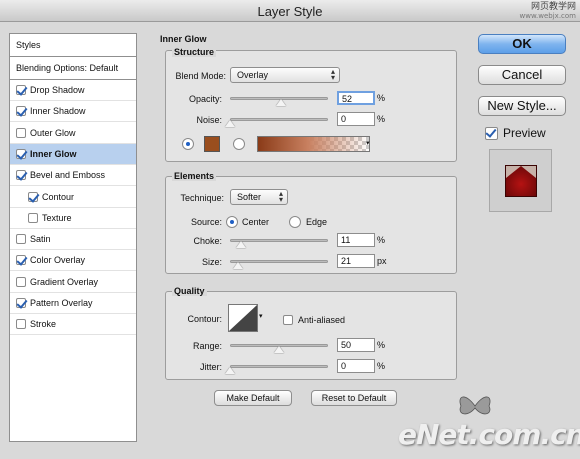 The image size is (580, 459). What do you see at coordinates (279, 261) in the screenshot?
I see `size-slider` at bounding box center [279, 261].